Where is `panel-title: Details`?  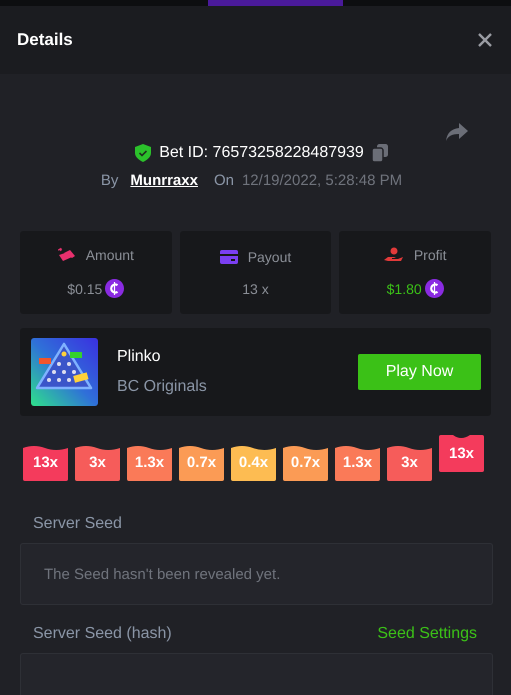
panel-title: Details is located at coordinates (45, 40).